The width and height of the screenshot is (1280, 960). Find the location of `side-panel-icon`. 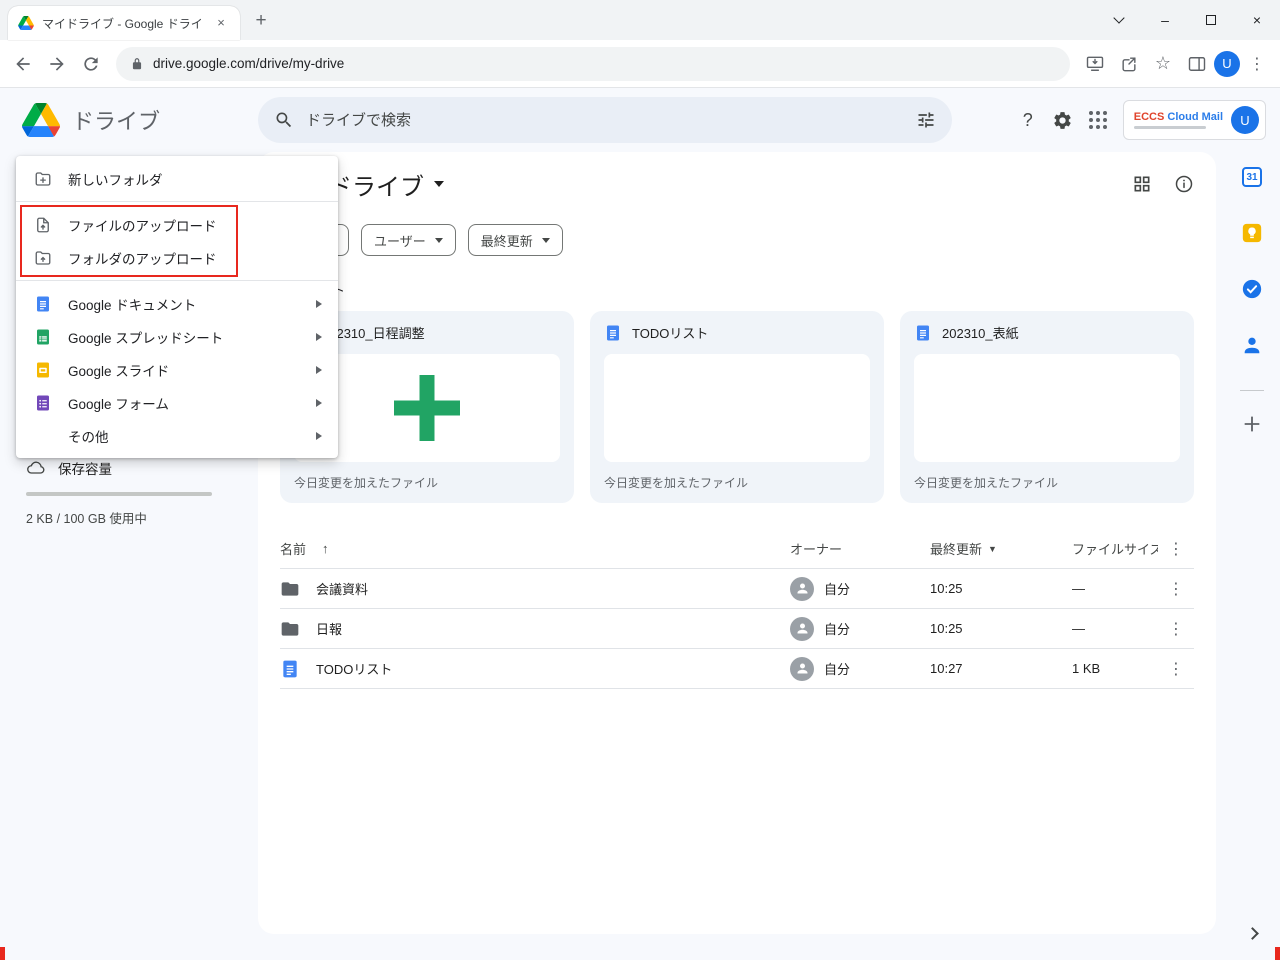

side-panel-icon is located at coordinates (1197, 64).